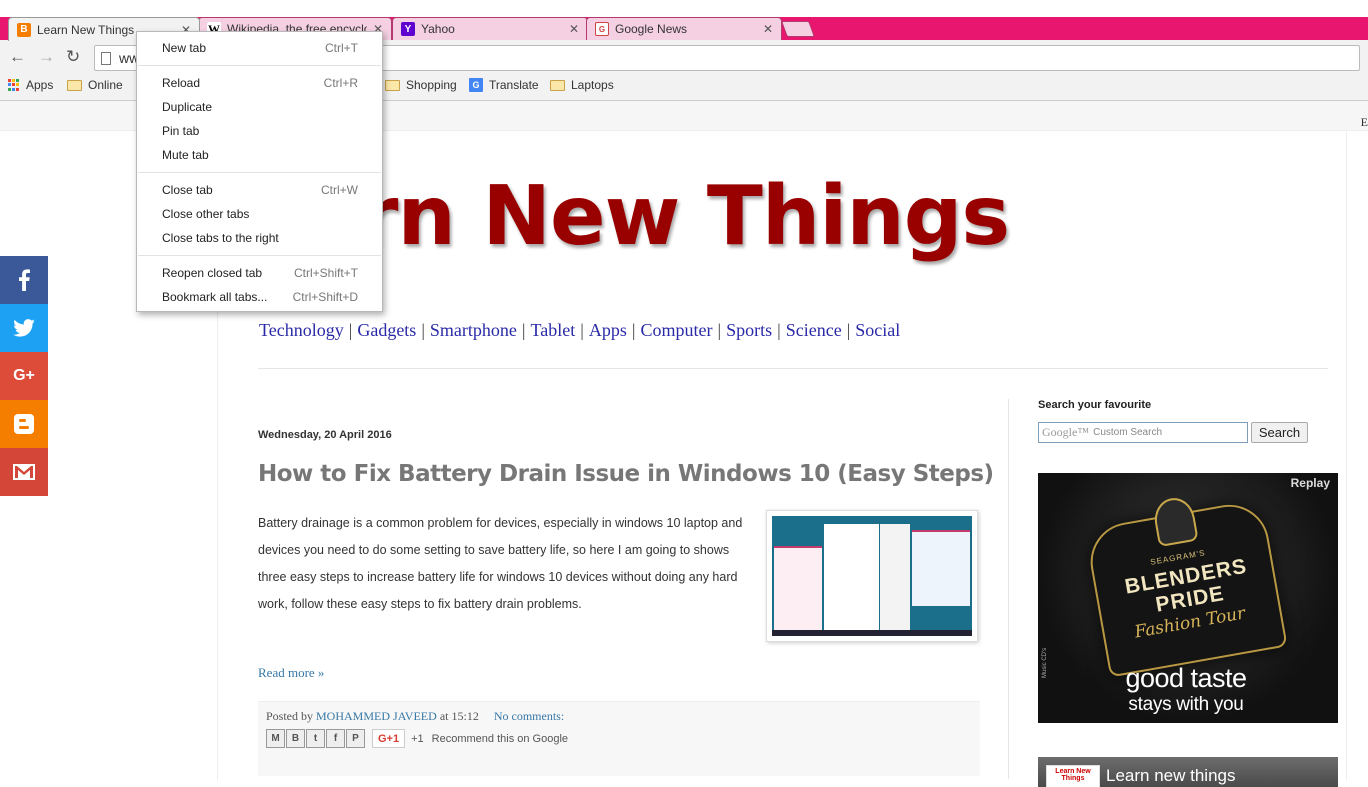 The height and width of the screenshot is (787, 1368). Describe the element at coordinates (73, 56) in the screenshot. I see `reload-icon: ↻` at that location.